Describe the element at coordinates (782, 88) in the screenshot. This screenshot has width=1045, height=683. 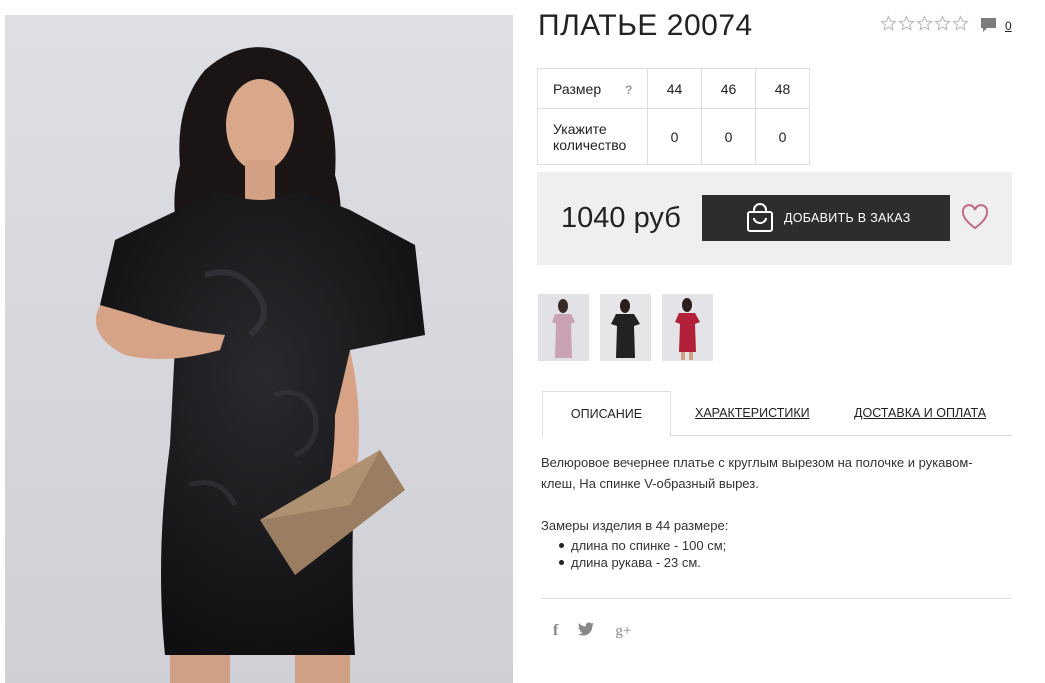
I see `size-48: 48` at that location.